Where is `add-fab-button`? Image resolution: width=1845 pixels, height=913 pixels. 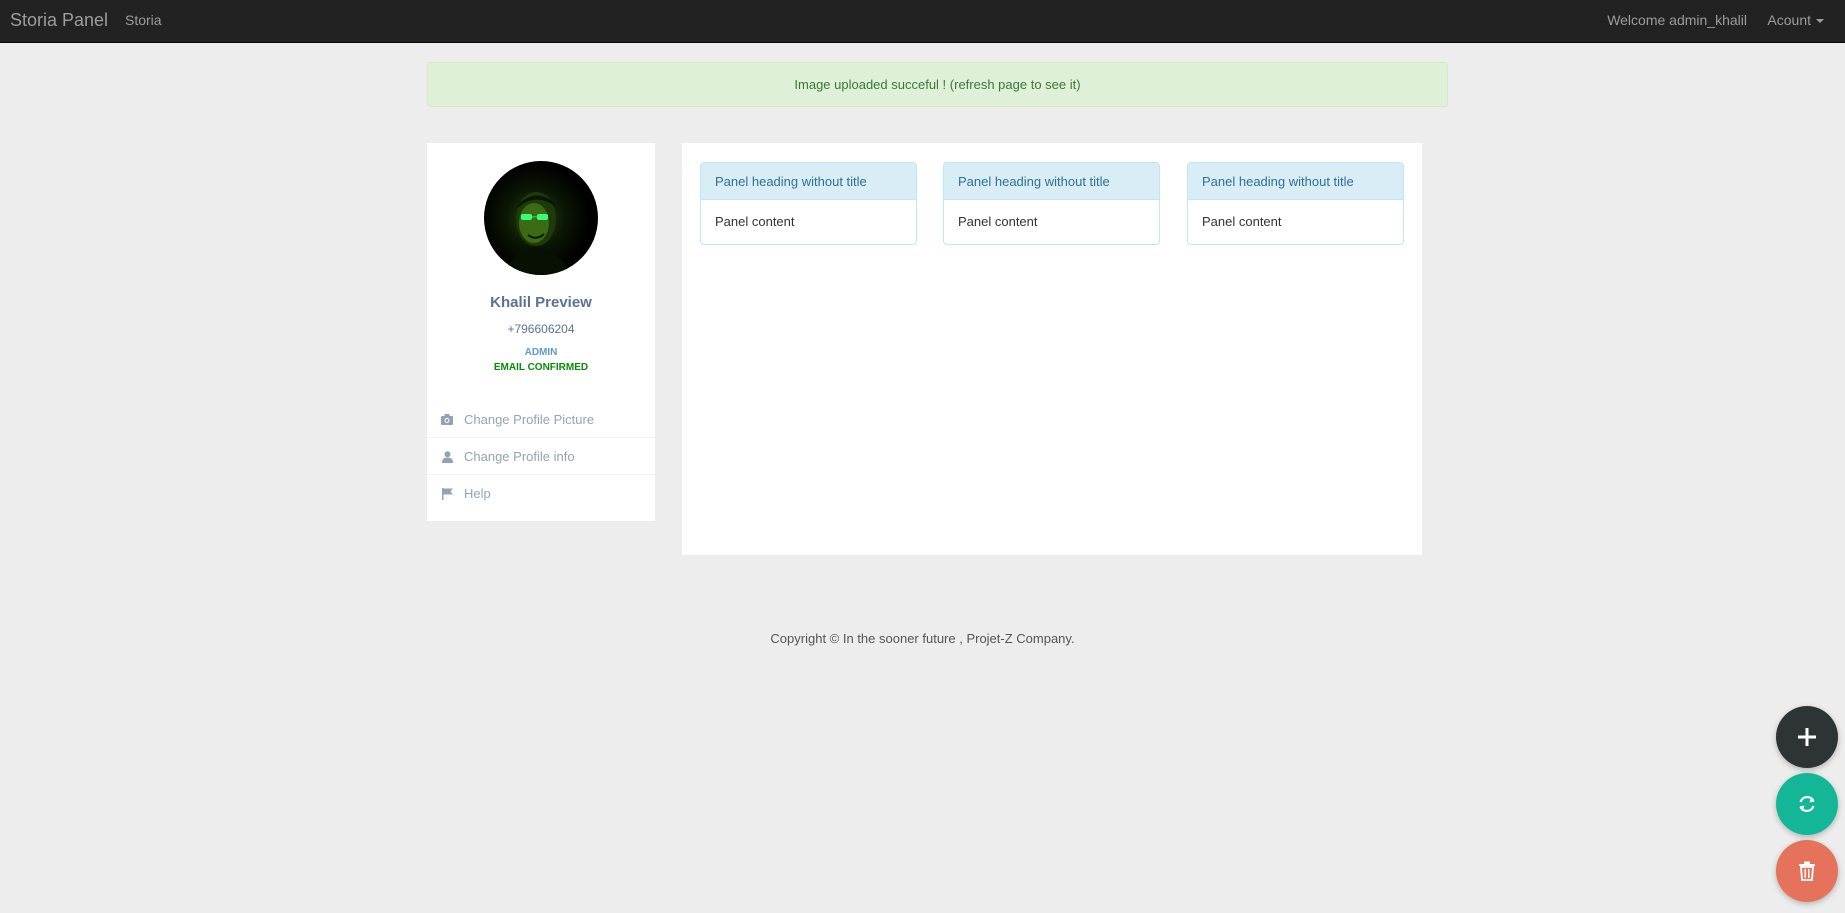 add-fab-button is located at coordinates (1807, 737).